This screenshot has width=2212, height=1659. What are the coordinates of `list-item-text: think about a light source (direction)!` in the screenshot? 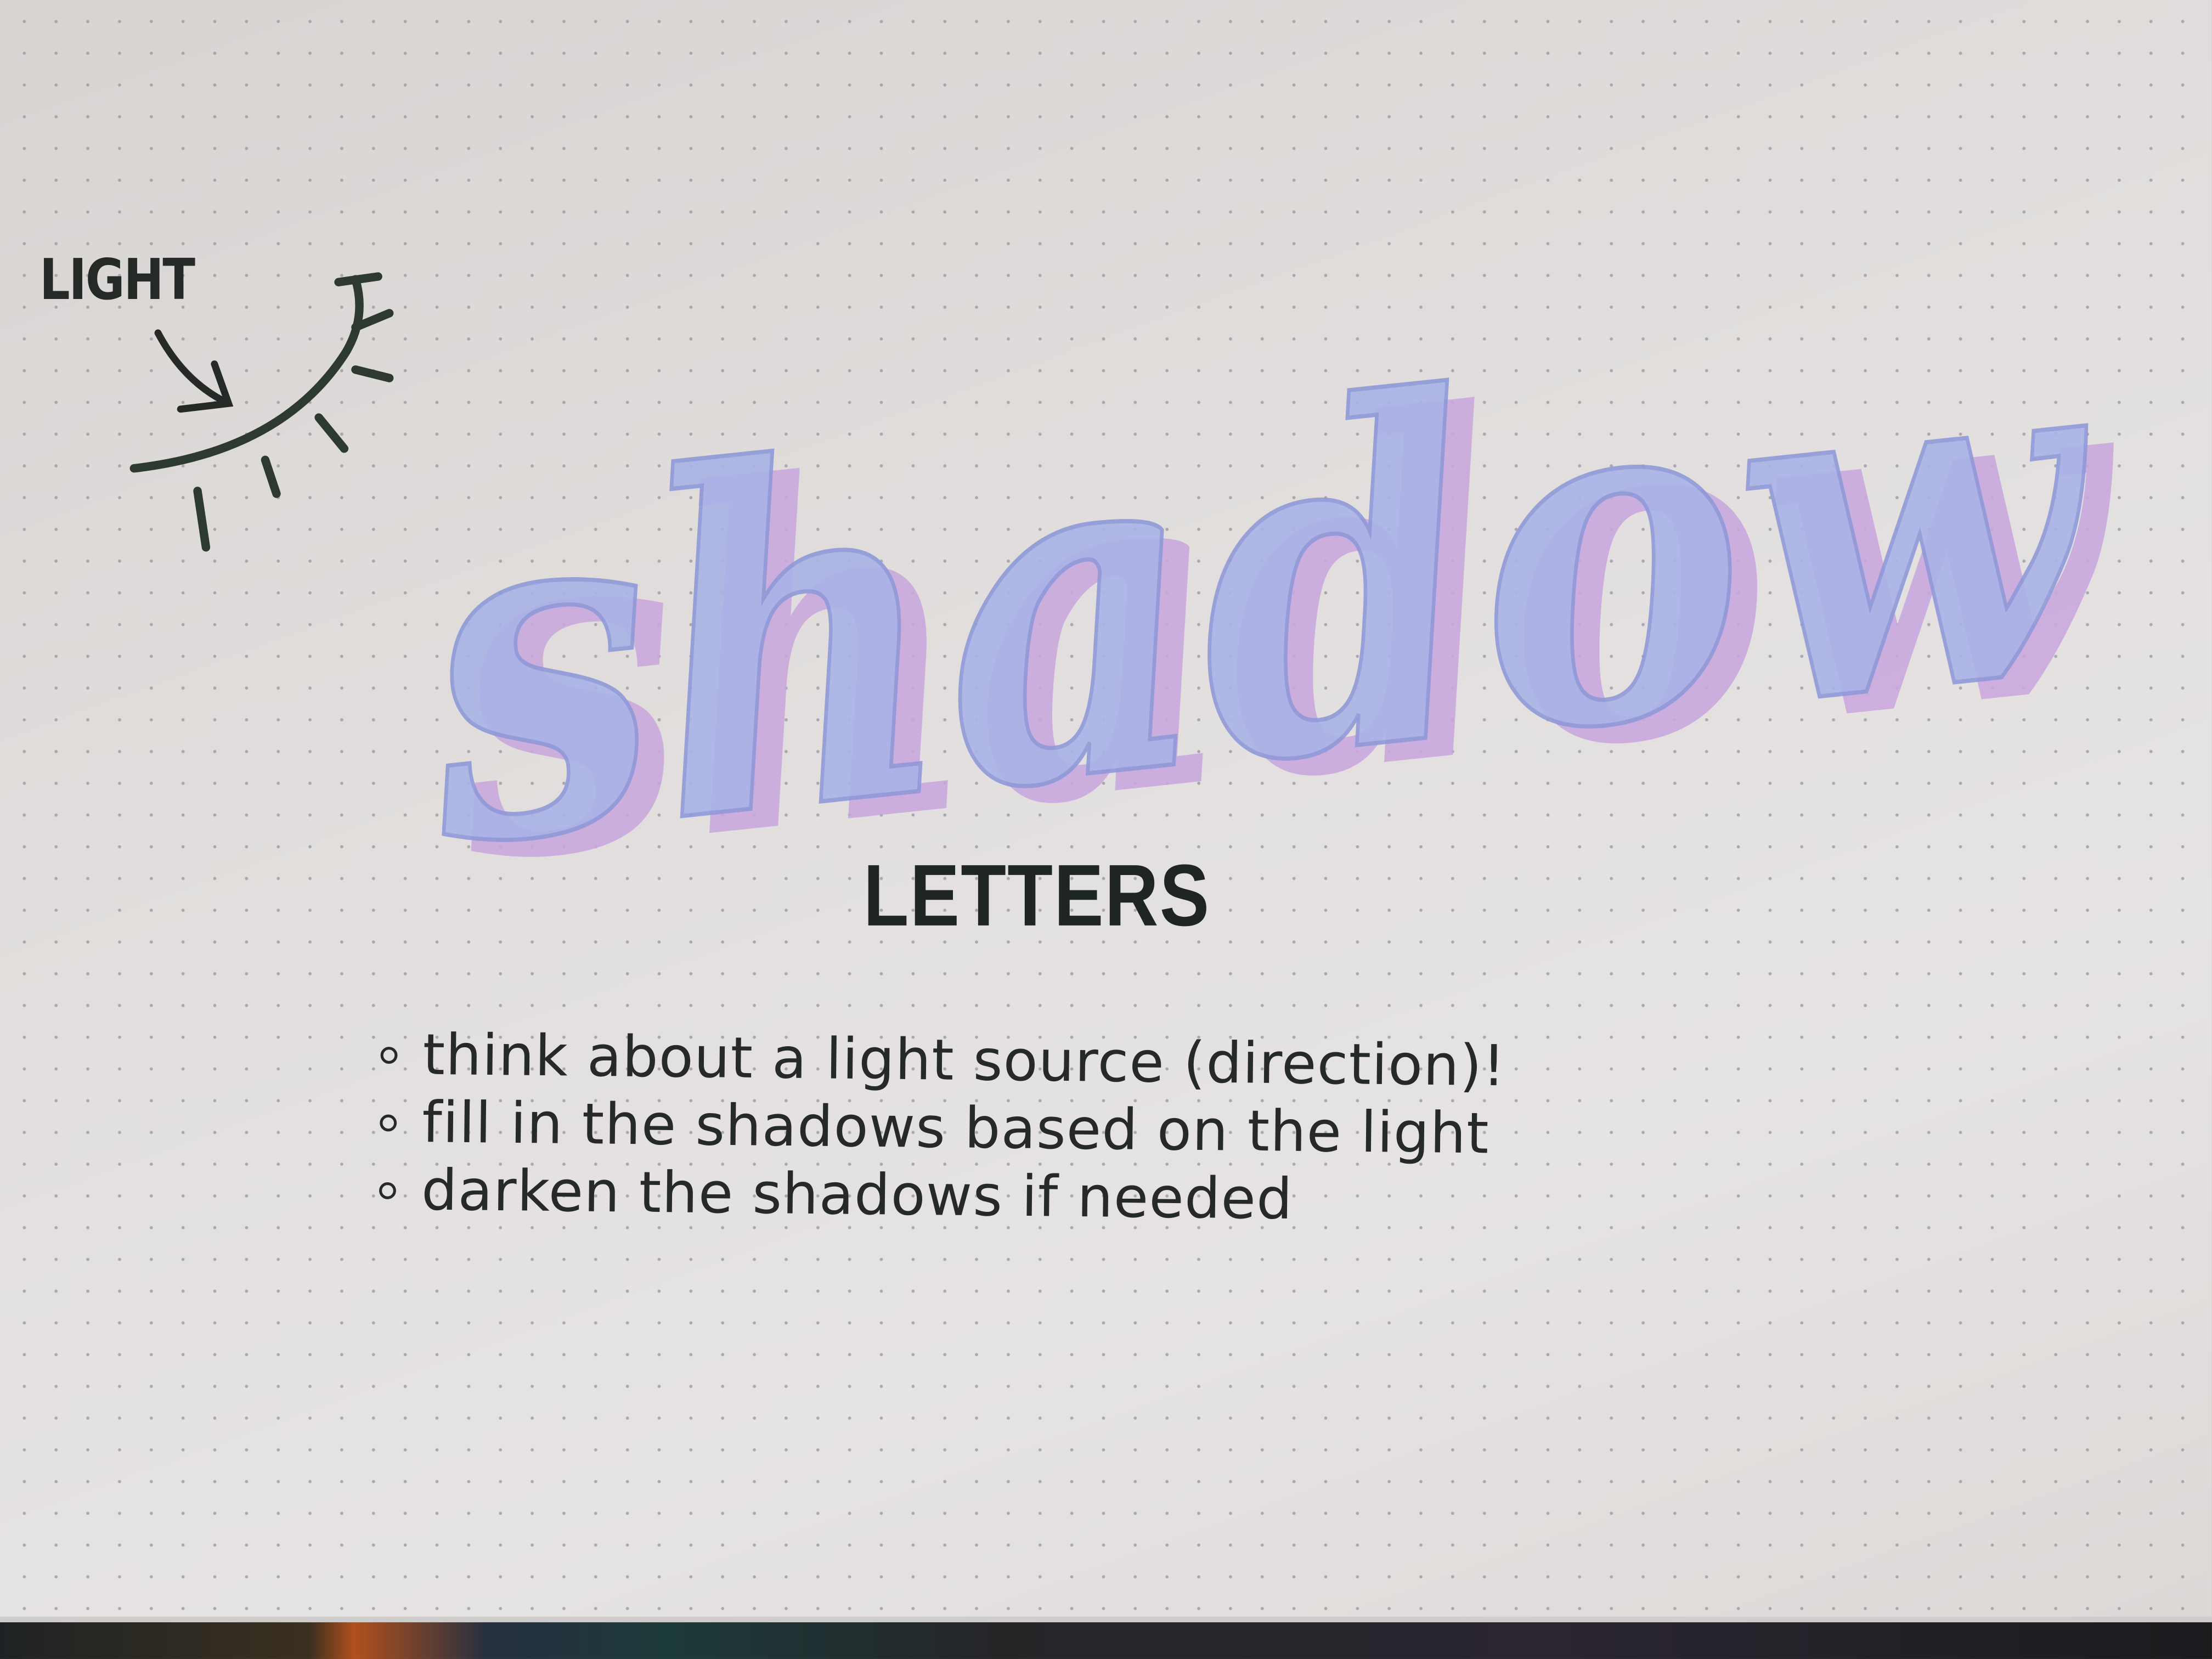 It's located at (964, 1061).